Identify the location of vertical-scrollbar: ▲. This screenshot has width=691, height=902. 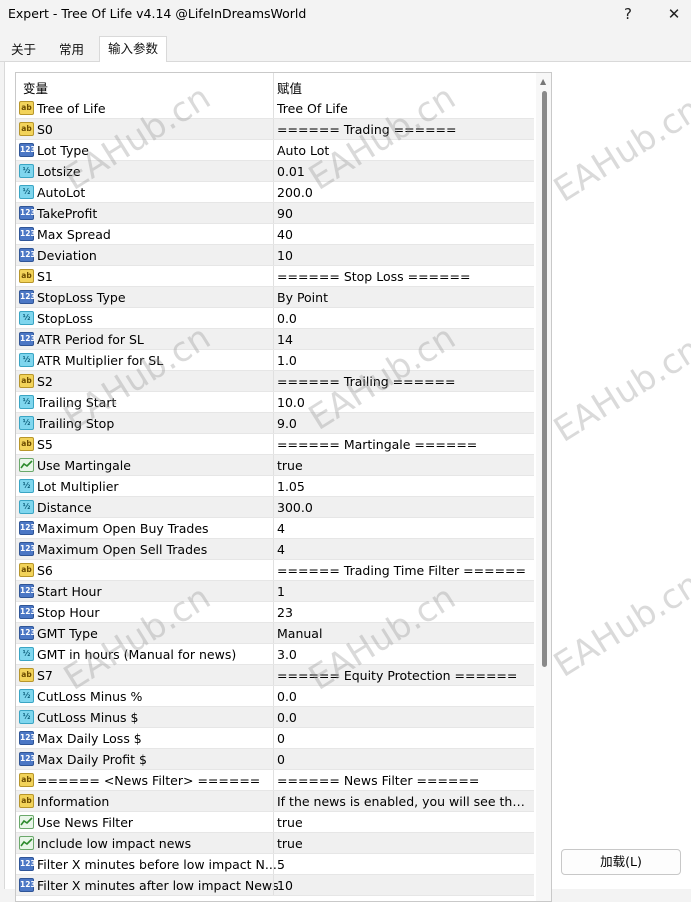
(543, 487).